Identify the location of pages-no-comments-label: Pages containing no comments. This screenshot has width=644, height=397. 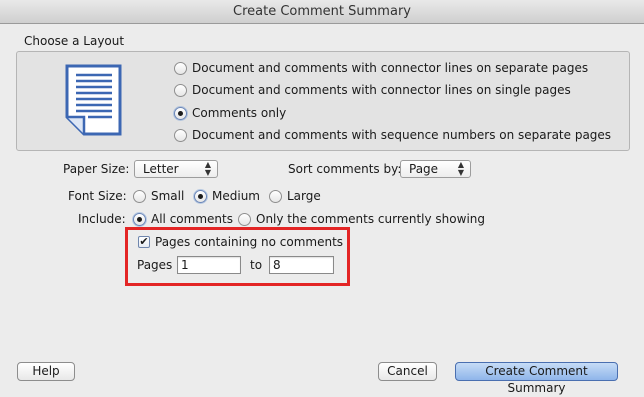
(249, 242).